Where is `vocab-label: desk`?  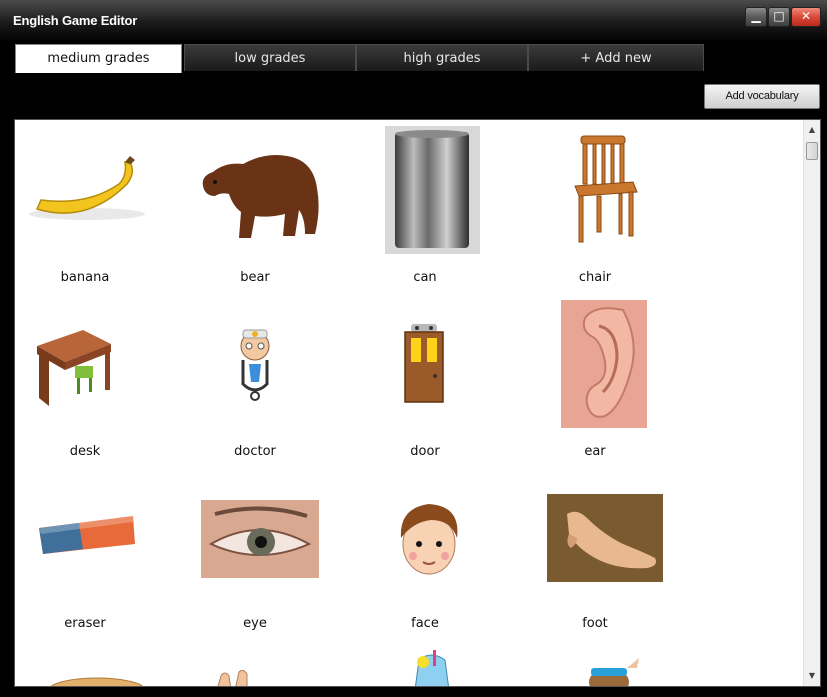 vocab-label: desk is located at coordinates (85, 451).